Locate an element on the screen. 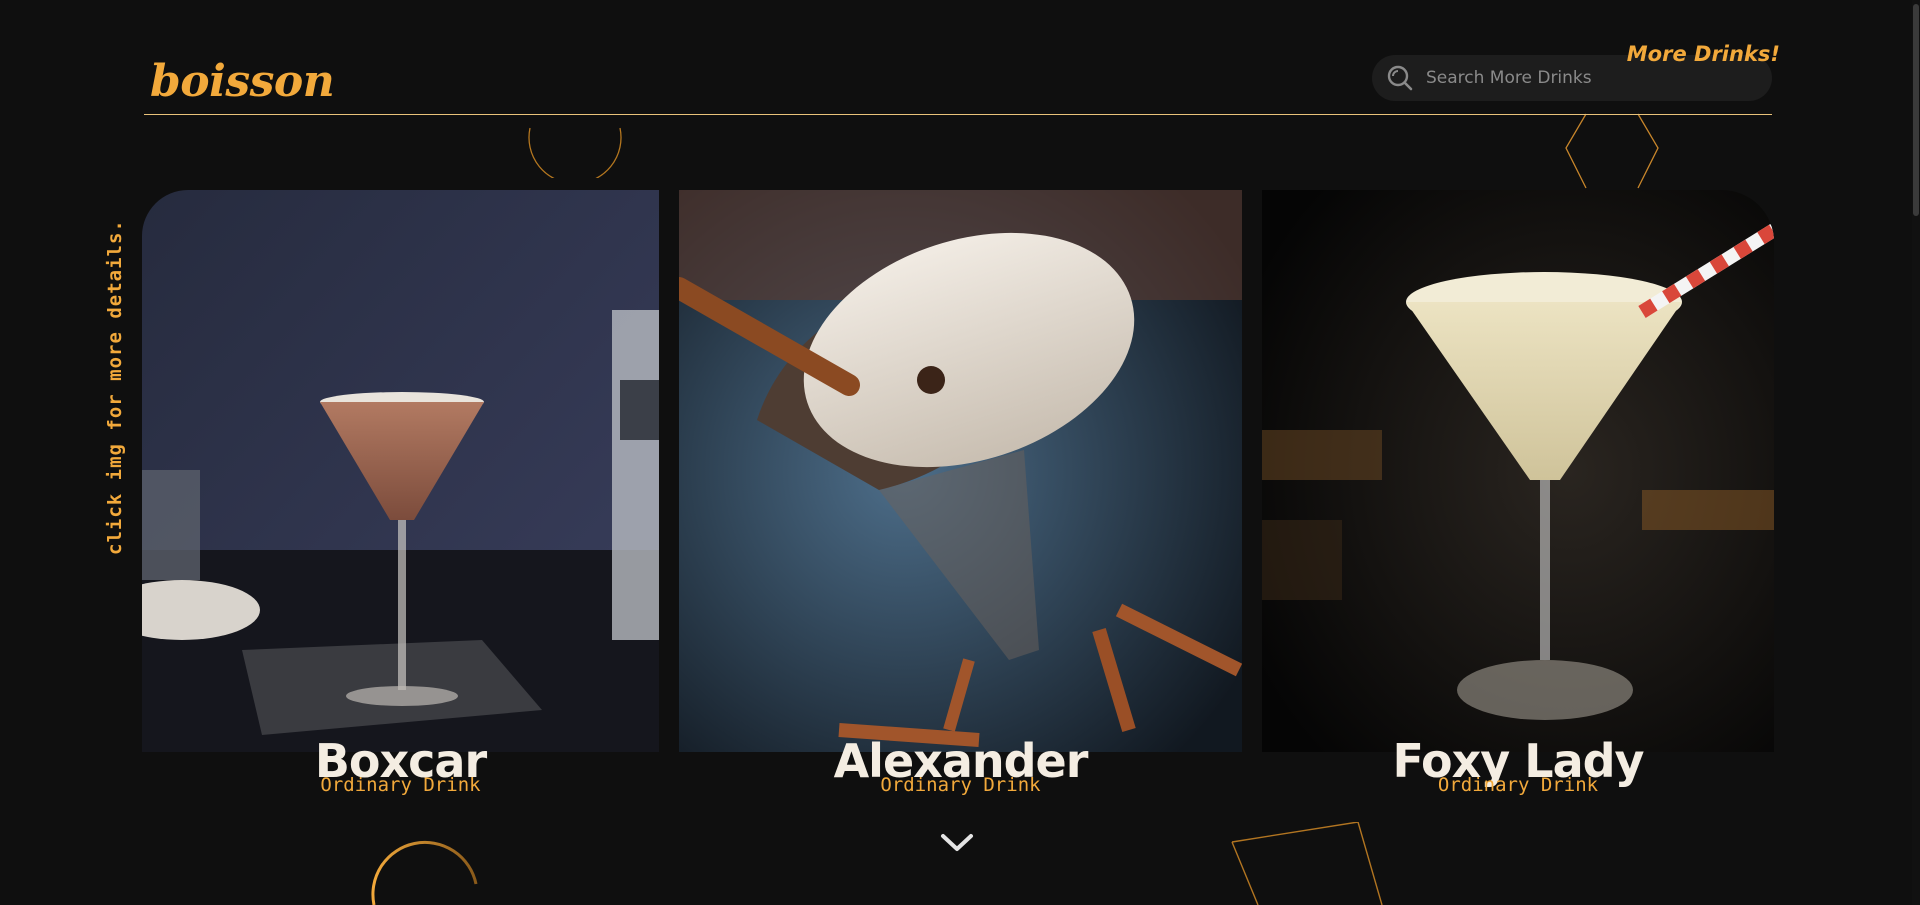 This screenshot has width=1920, height=905. more-drinks-link: More Drinks! is located at coordinates (1703, 54).